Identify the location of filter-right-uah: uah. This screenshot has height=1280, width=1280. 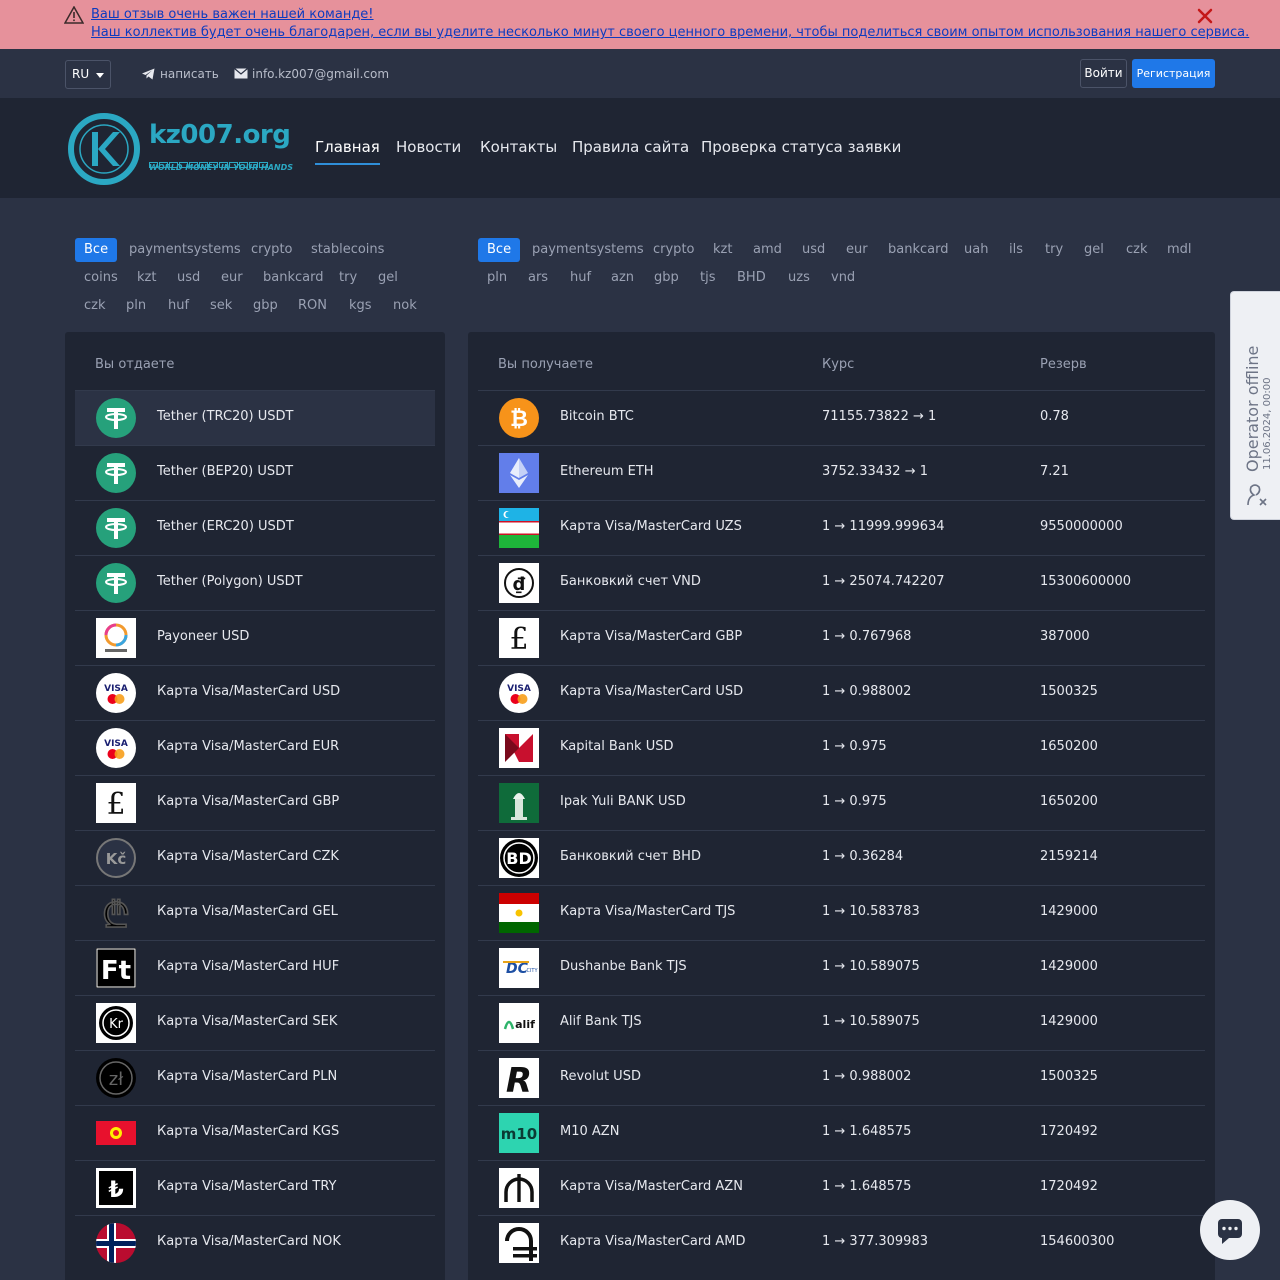
(976, 250).